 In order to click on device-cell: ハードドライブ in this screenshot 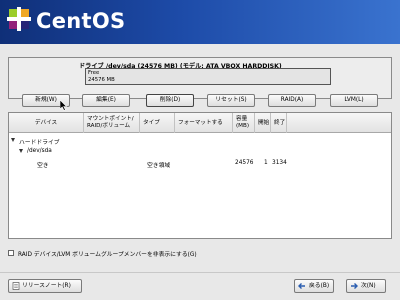, I will do `click(39, 143)`.